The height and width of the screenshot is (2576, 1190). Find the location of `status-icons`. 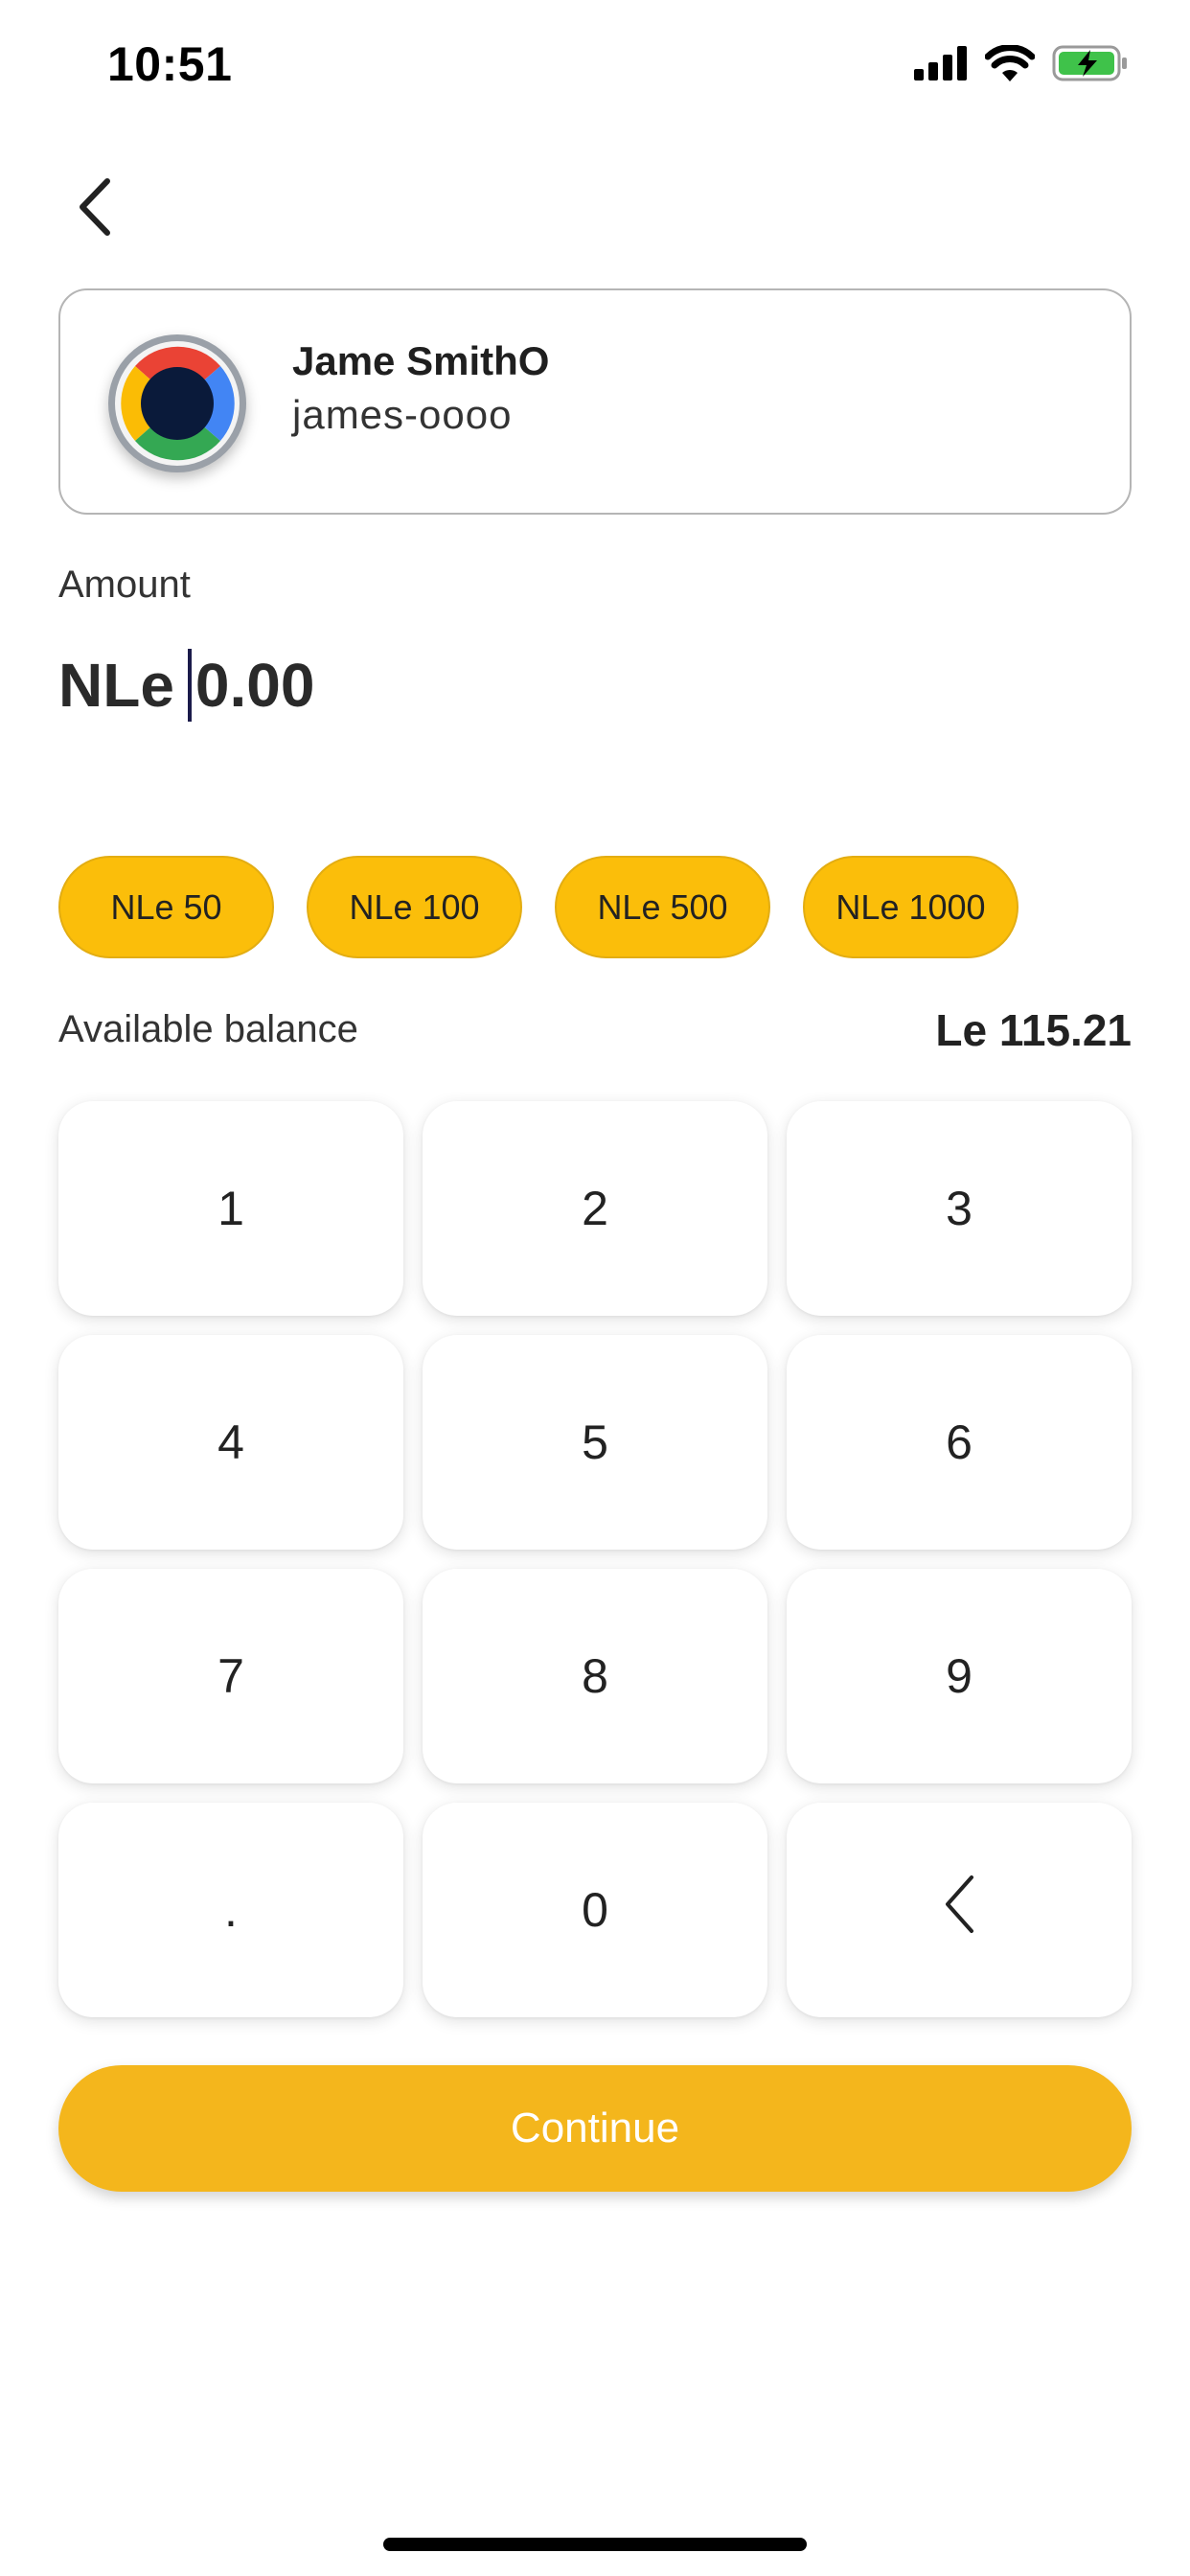

status-icons is located at coordinates (1021, 65).